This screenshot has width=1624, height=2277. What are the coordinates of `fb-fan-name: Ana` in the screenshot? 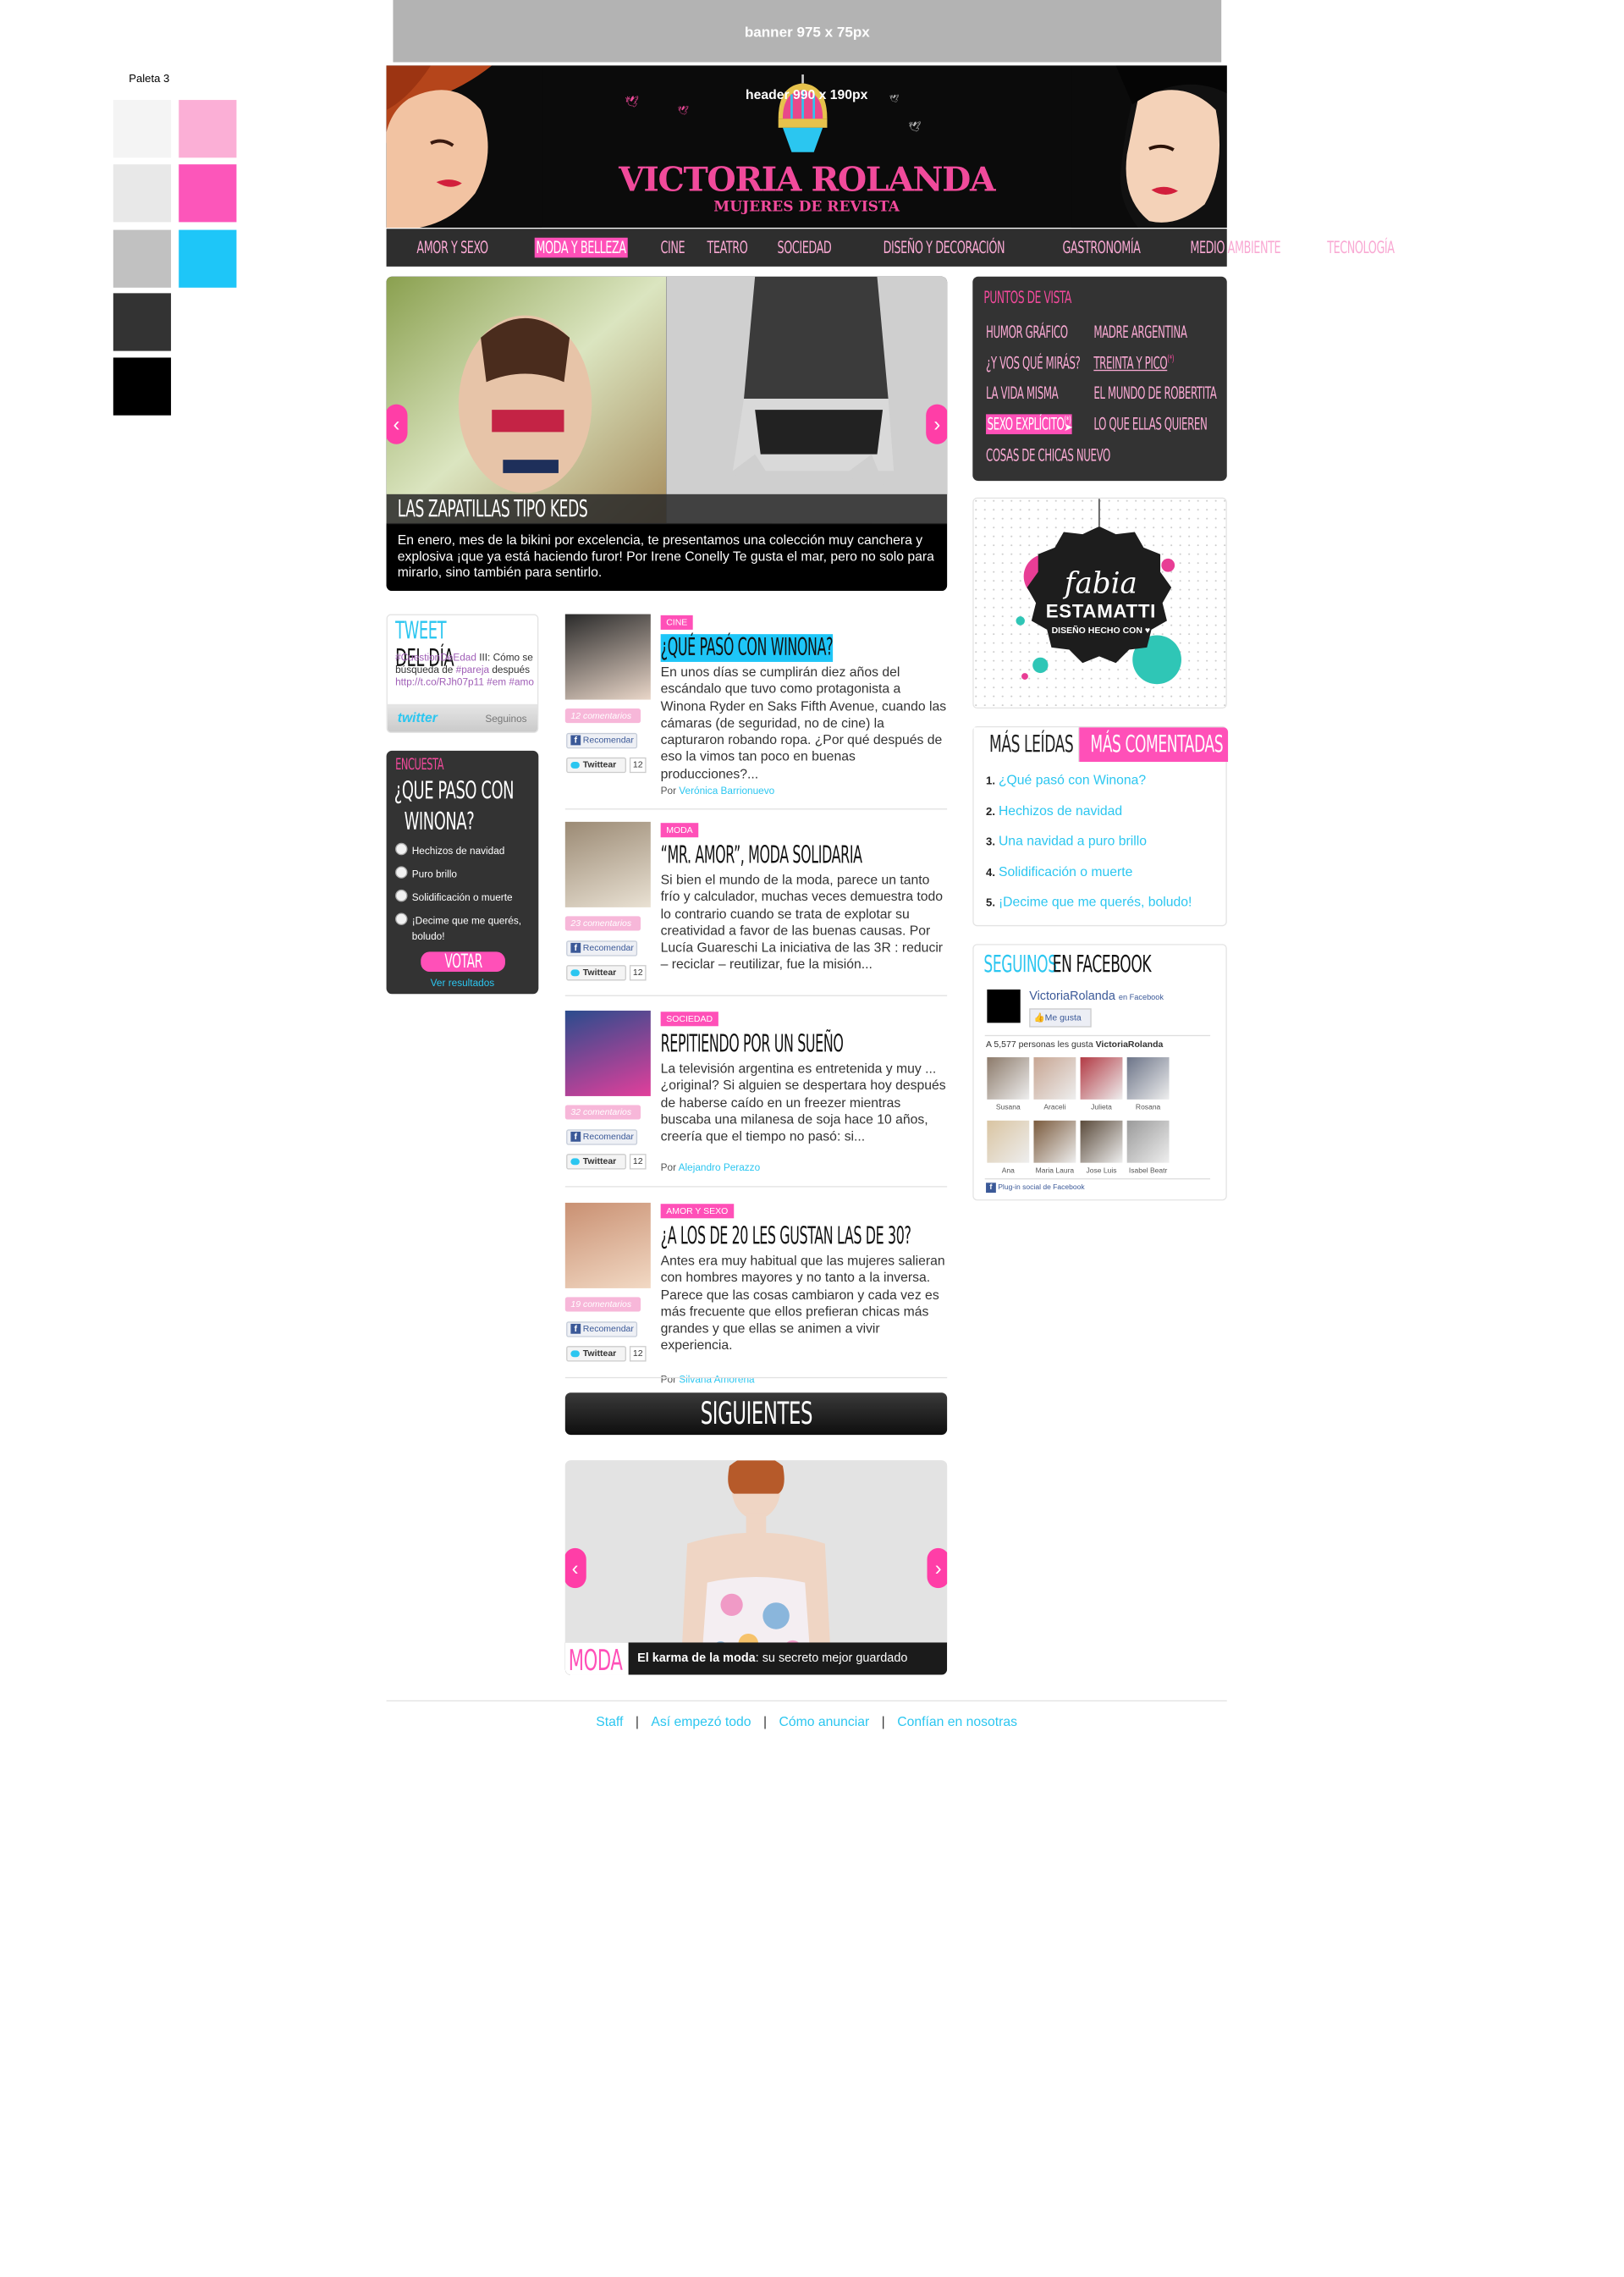 It's located at (1009, 1171).